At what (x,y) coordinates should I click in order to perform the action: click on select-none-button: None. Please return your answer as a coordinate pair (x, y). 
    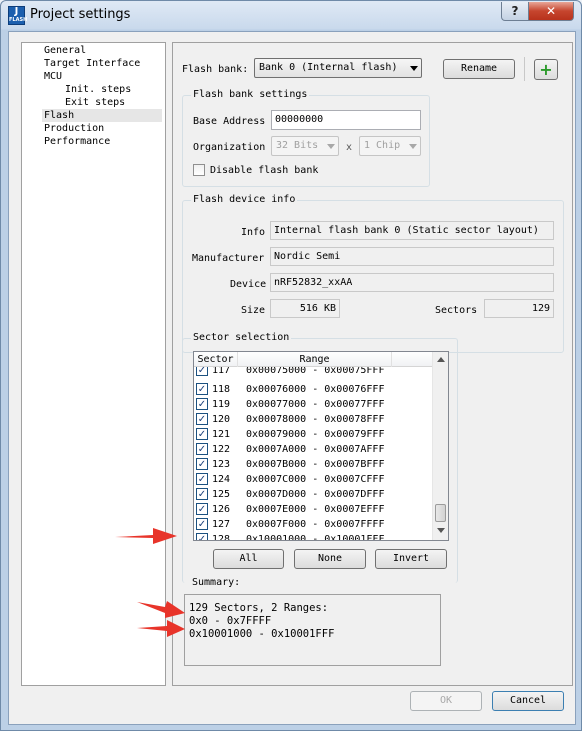
    Looking at the image, I should click on (330, 559).